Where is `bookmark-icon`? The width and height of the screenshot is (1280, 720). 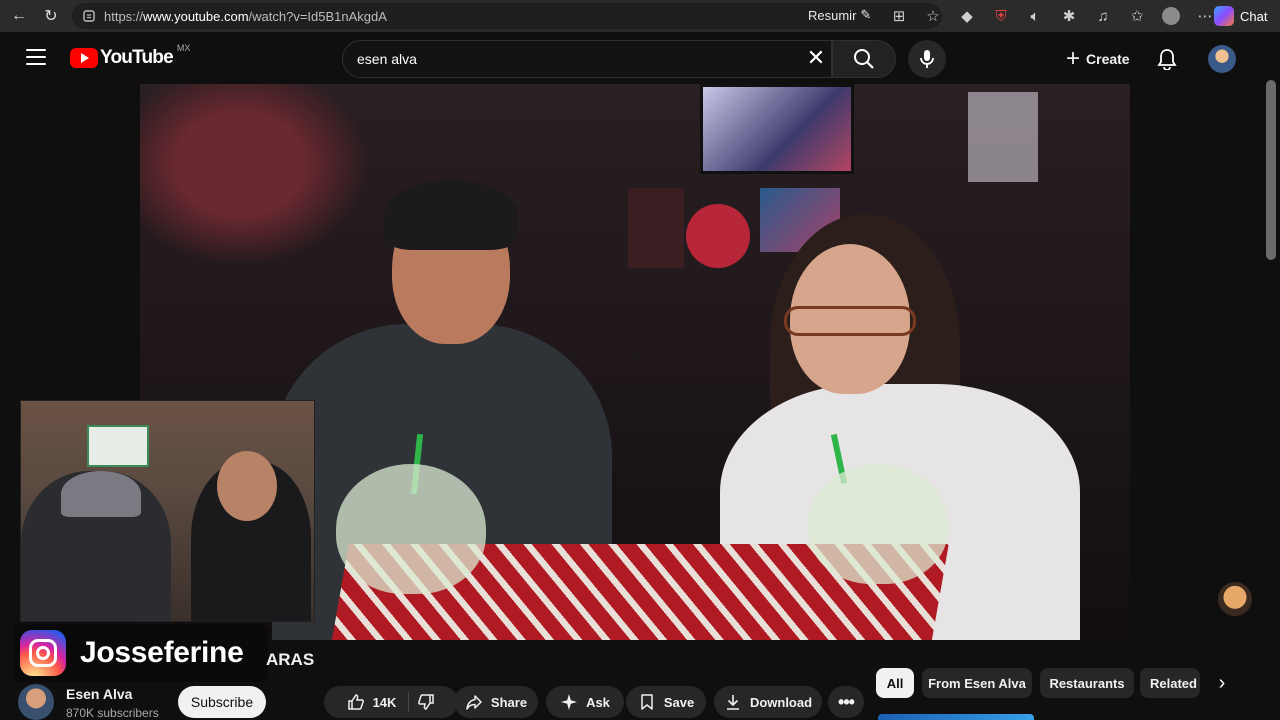 bookmark-icon is located at coordinates (647, 702).